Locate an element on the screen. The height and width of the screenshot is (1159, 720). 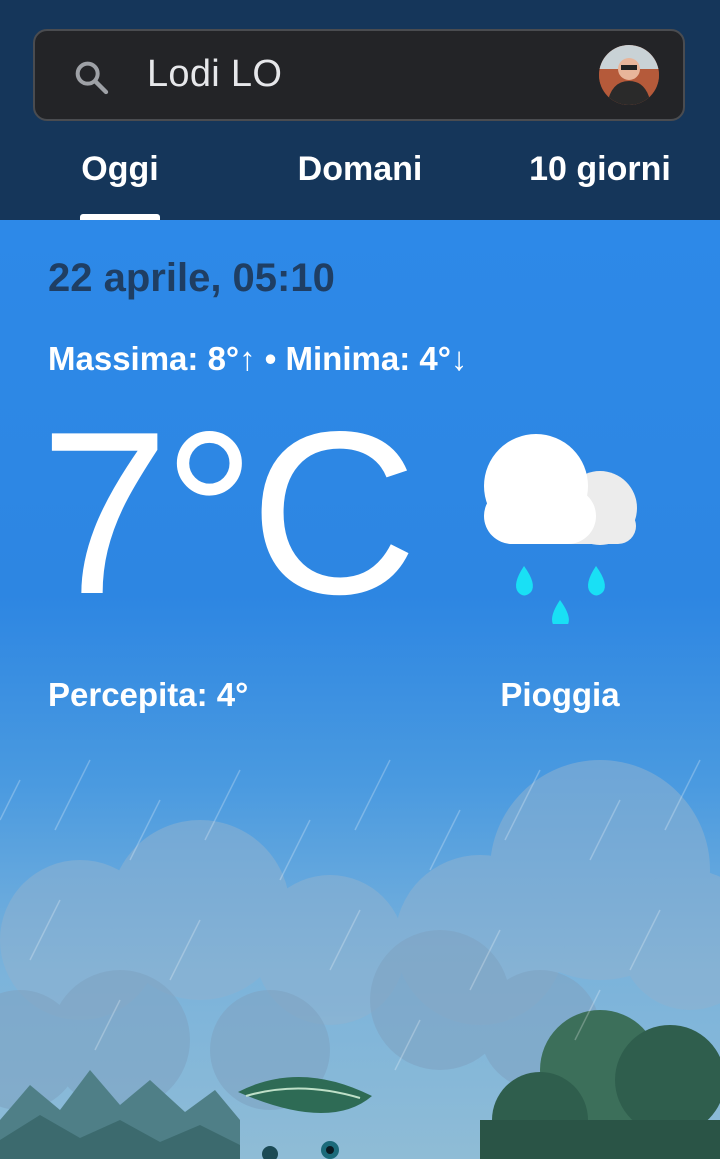
tab-bar: Oggi Domani 10 giorni is located at coordinates (360, 180).